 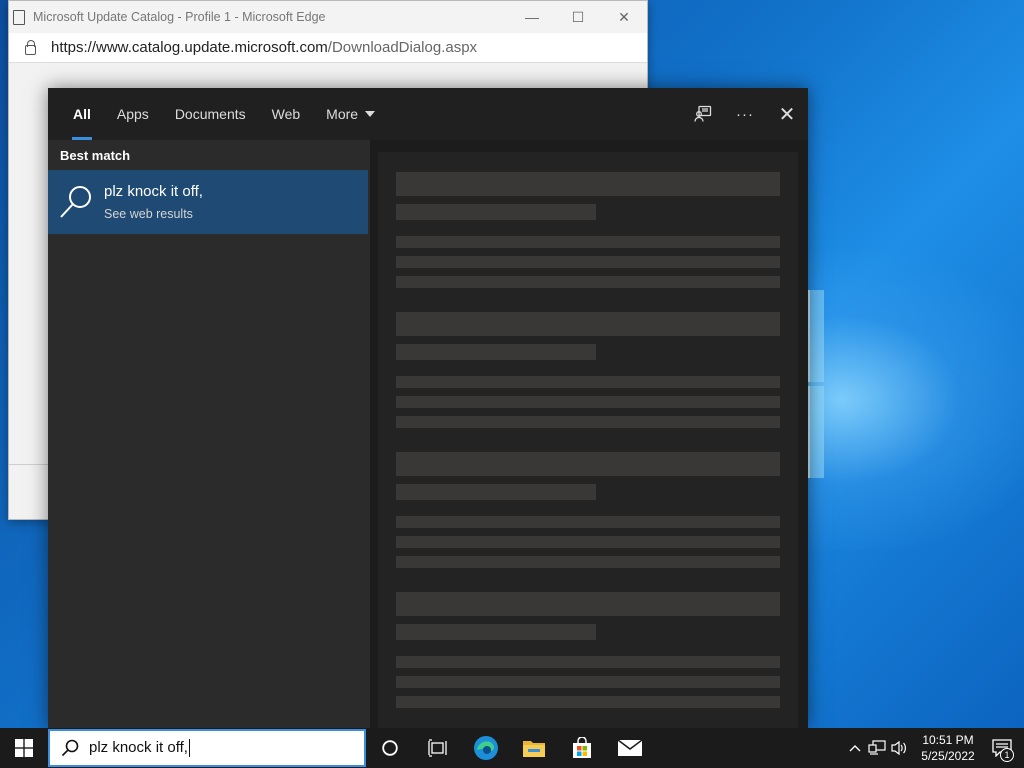 I want to click on edge-taskbar-button, so click(x=486, y=748).